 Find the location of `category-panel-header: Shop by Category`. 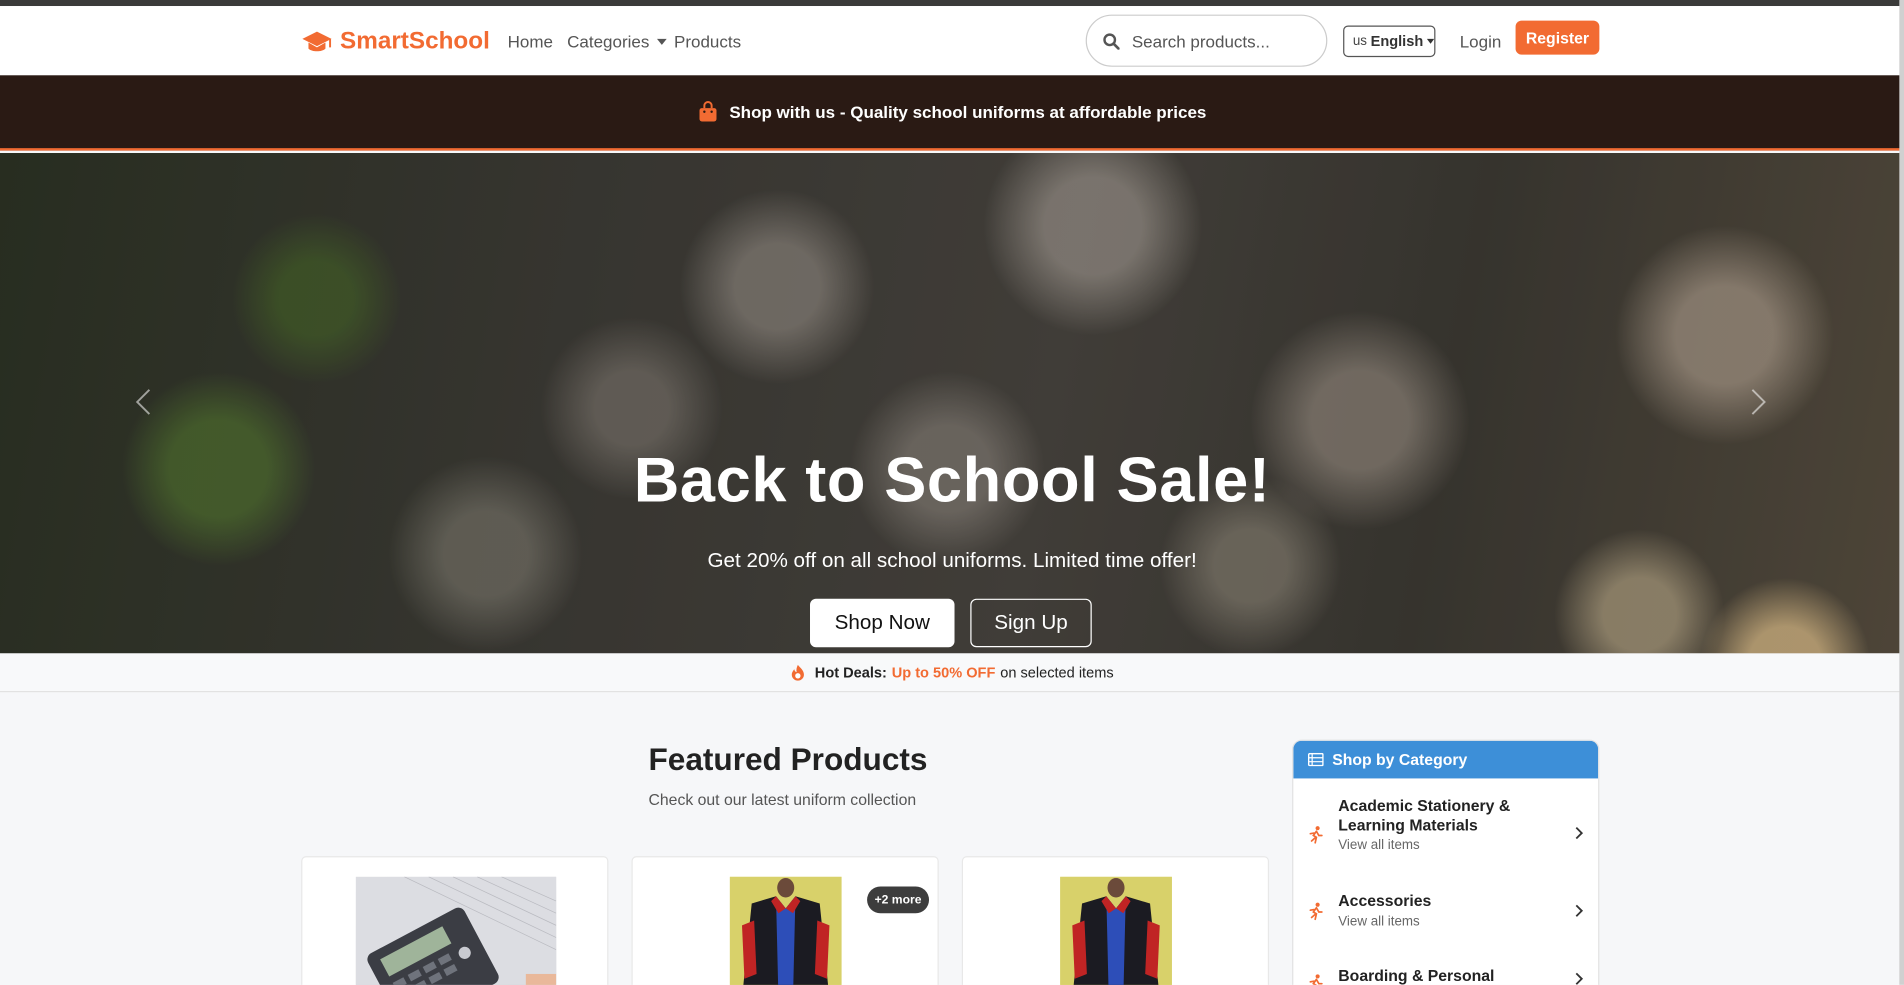

category-panel-header: Shop by Category is located at coordinates (1446, 759).